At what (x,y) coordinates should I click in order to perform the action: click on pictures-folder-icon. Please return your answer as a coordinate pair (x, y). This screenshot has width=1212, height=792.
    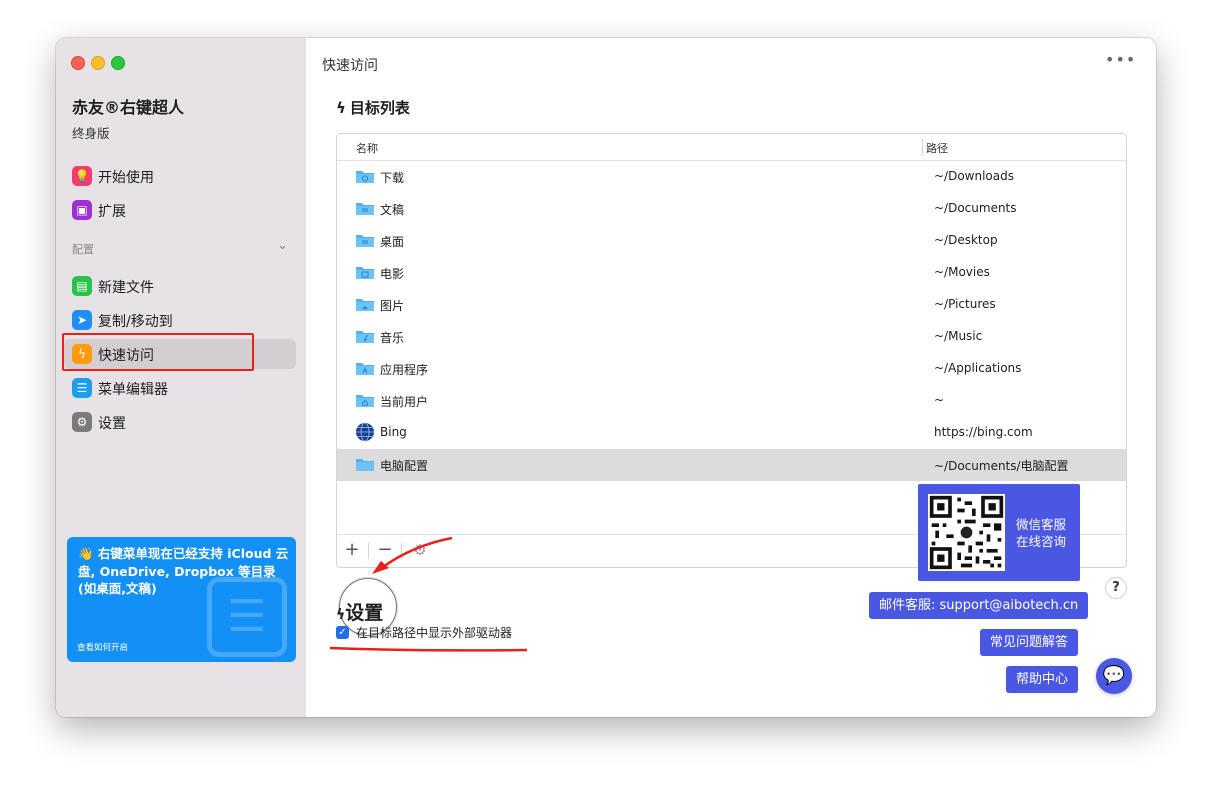
    Looking at the image, I should click on (365, 305).